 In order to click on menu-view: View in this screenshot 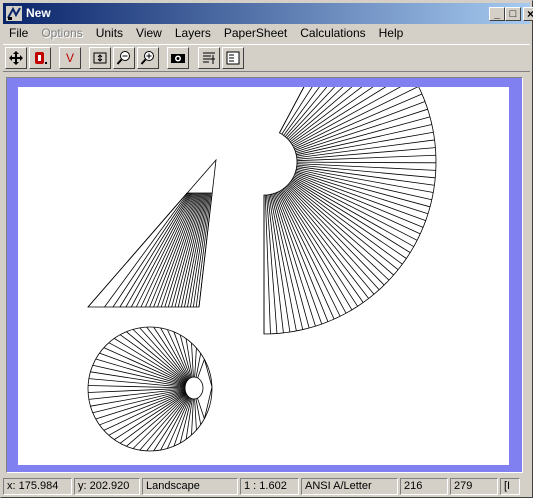, I will do `click(149, 33)`.